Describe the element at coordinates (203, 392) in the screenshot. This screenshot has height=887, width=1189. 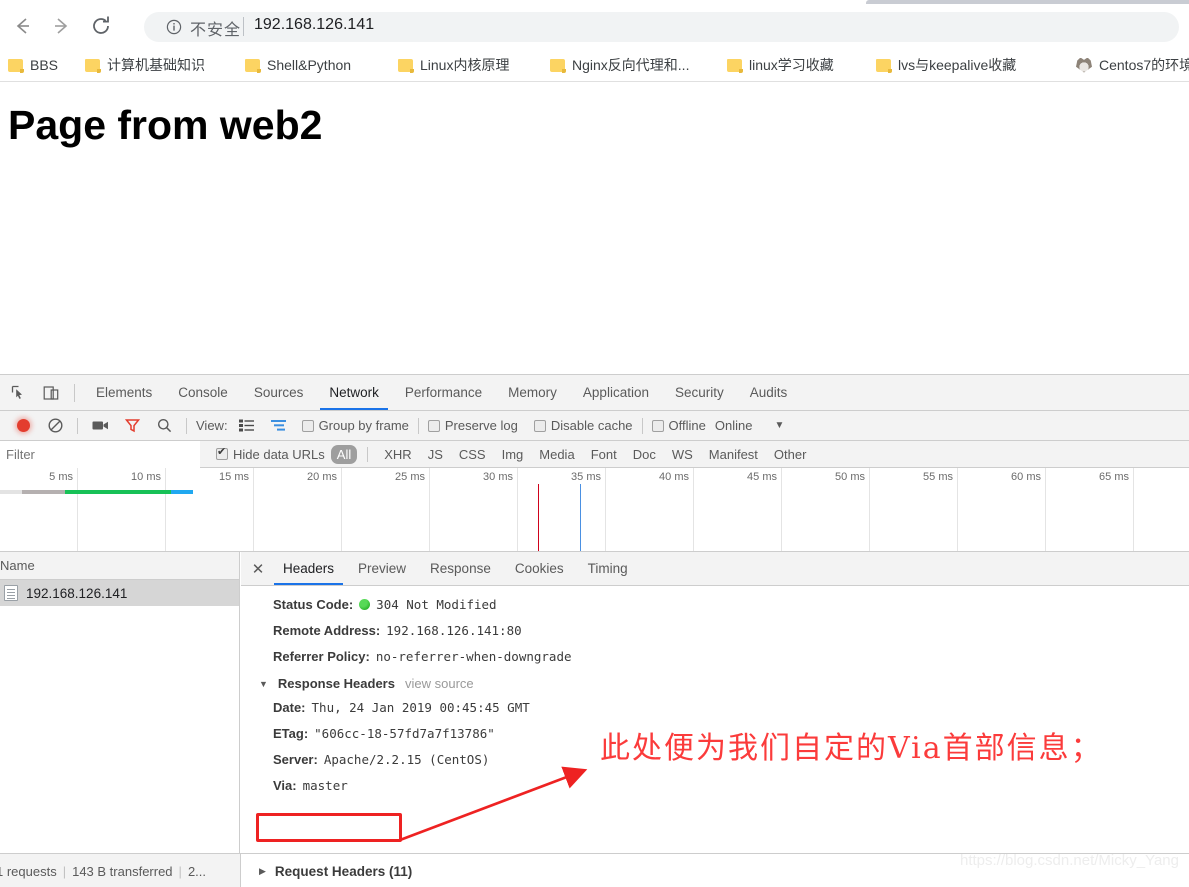
I see `devtools-tab-console: Console` at that location.